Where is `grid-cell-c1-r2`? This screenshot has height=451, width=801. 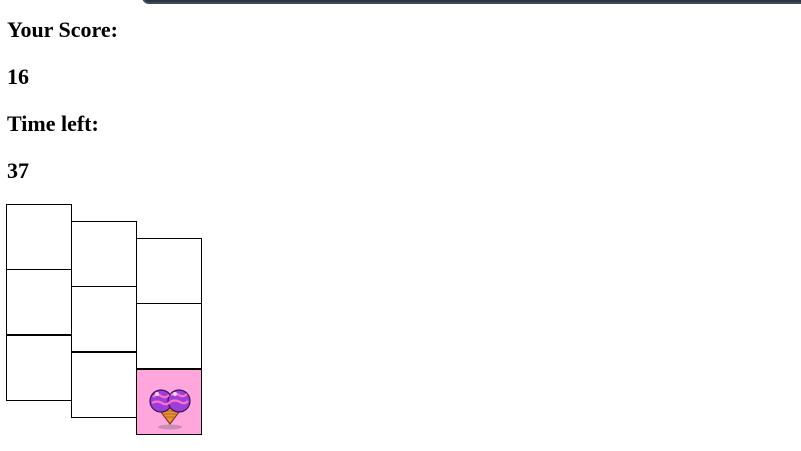
grid-cell-c1-r2 is located at coordinates (39, 302).